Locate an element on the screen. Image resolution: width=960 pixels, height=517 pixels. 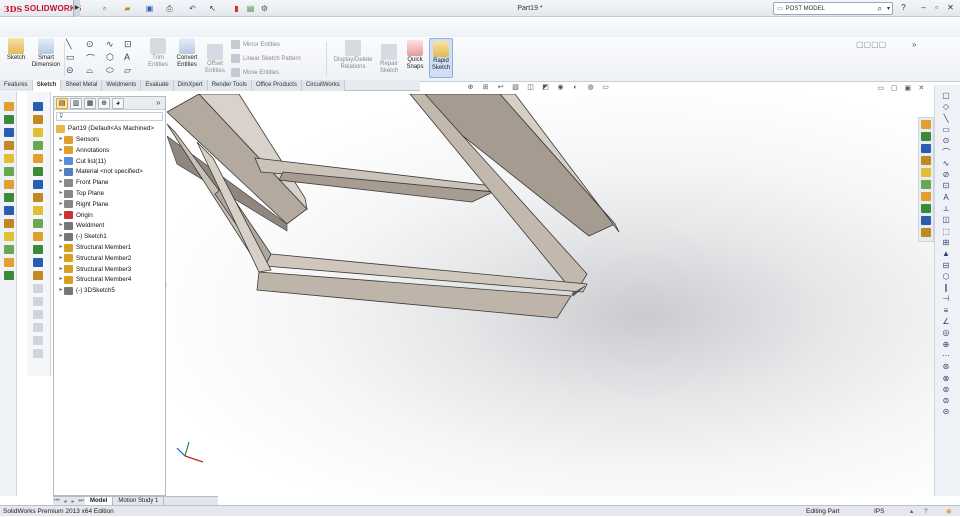
tree-item: ▸ Structural Member2 is located at coordinates (94, 258).